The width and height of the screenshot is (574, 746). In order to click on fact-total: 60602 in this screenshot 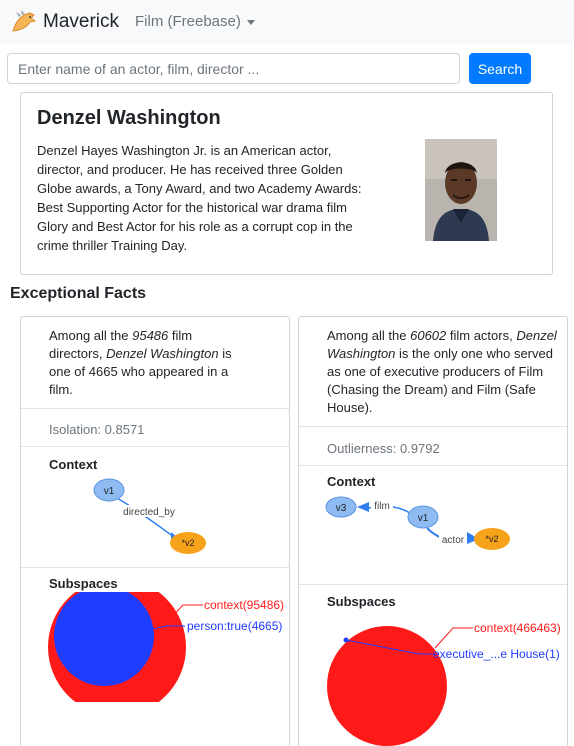, I will do `click(428, 335)`.